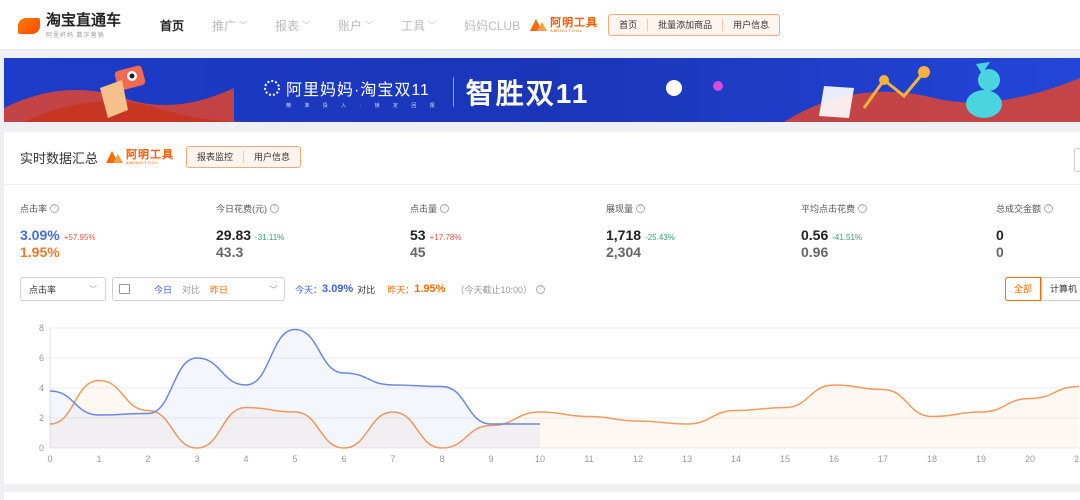  I want to click on promo-banner: 阿里妈妈·淘宝双11 精 准 投 入 · 锁 定 回 报 智胜双11, so click(542, 90).